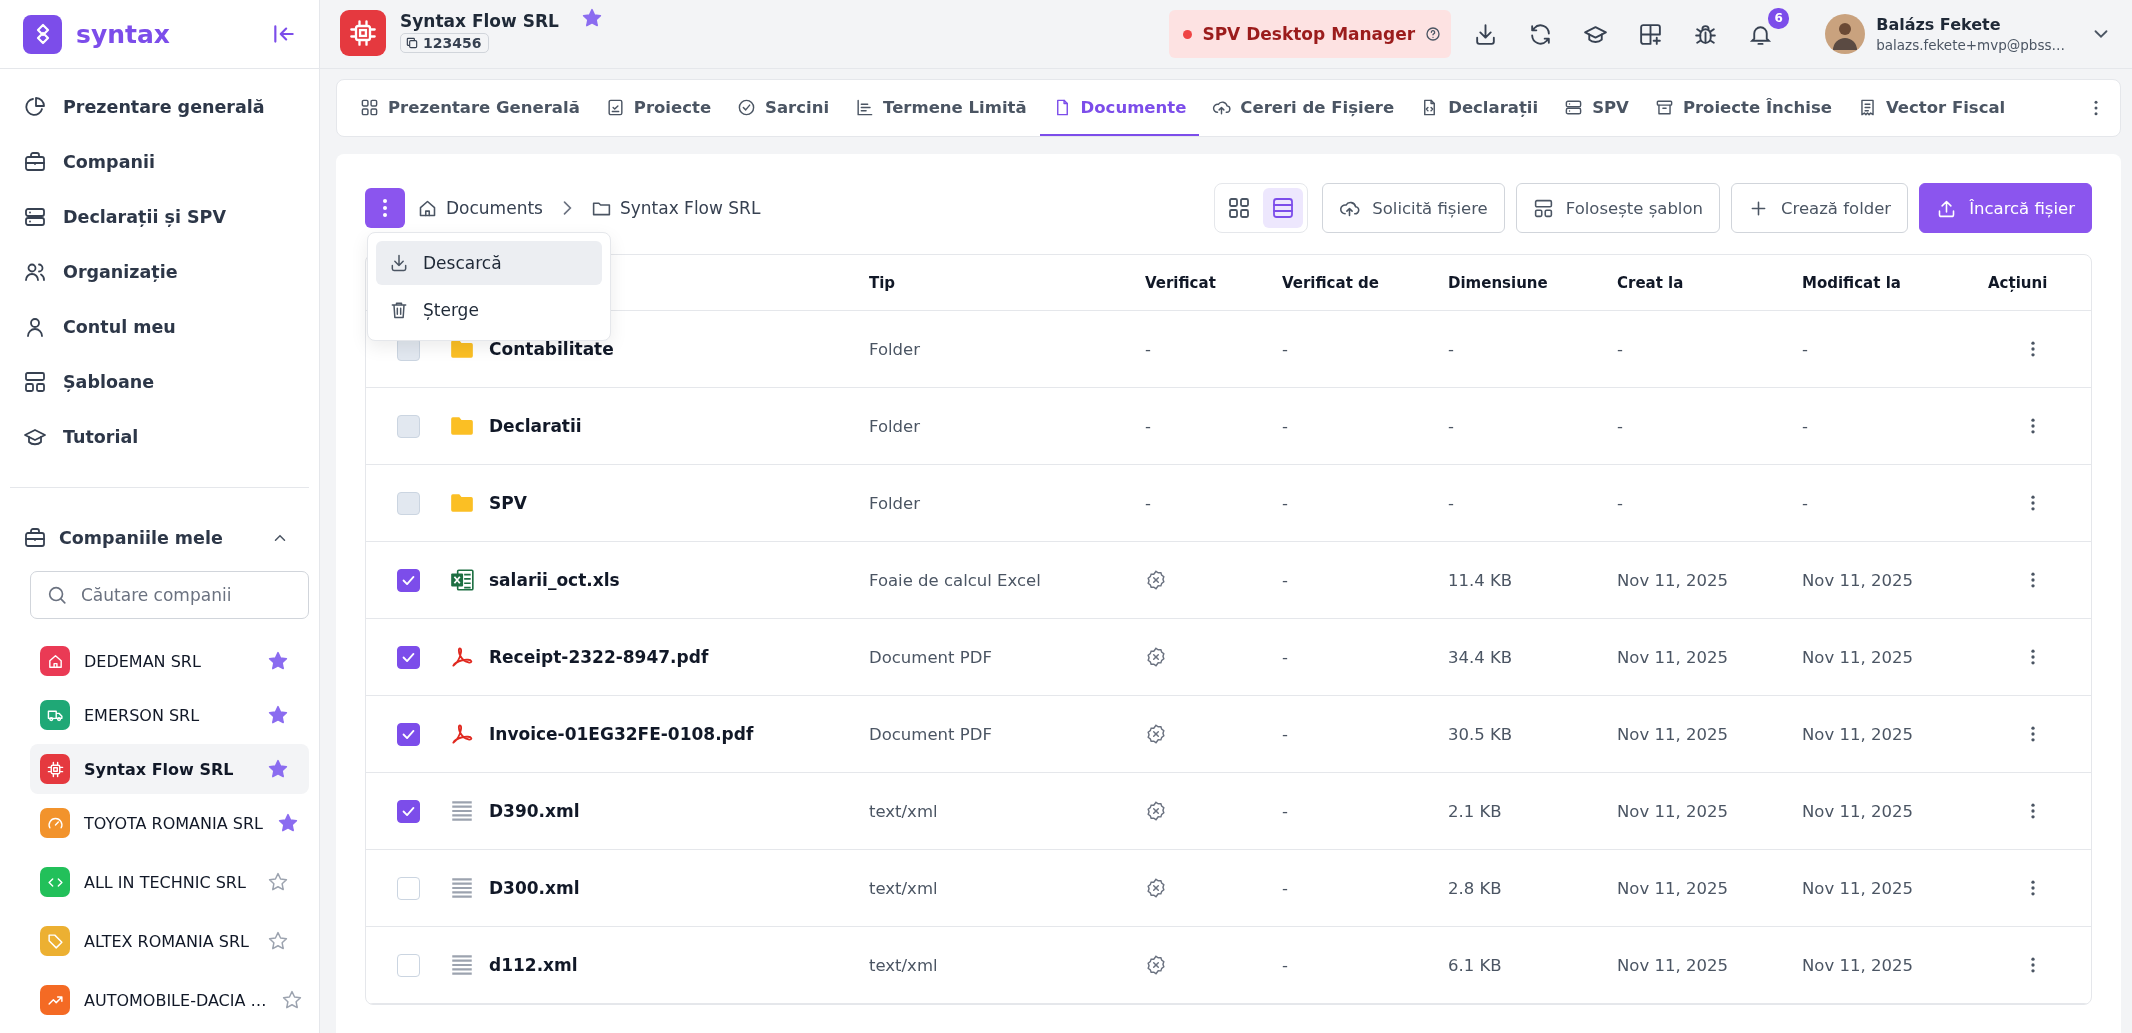 The width and height of the screenshot is (2132, 1033). I want to click on tab: Prezentare Generală, so click(470, 108).